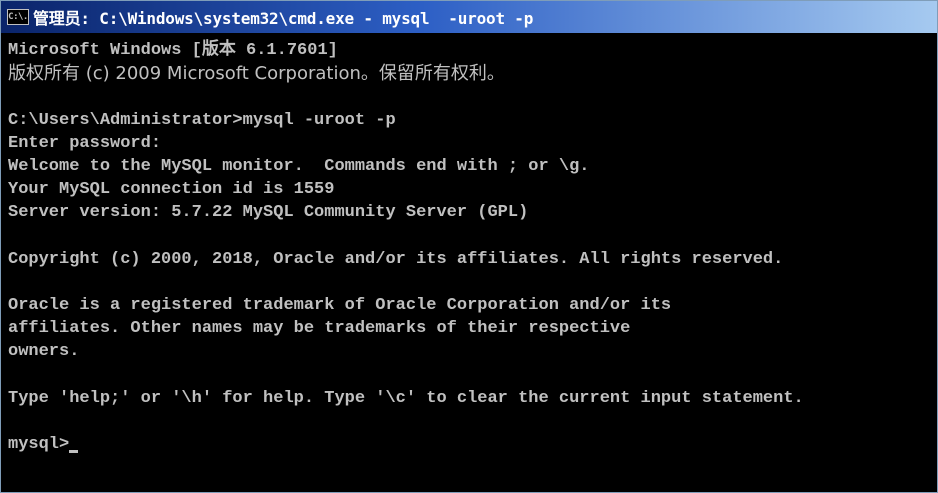  What do you see at coordinates (171, 190) in the screenshot?
I see `console-line: Your MySQL connection id is 1559` at bounding box center [171, 190].